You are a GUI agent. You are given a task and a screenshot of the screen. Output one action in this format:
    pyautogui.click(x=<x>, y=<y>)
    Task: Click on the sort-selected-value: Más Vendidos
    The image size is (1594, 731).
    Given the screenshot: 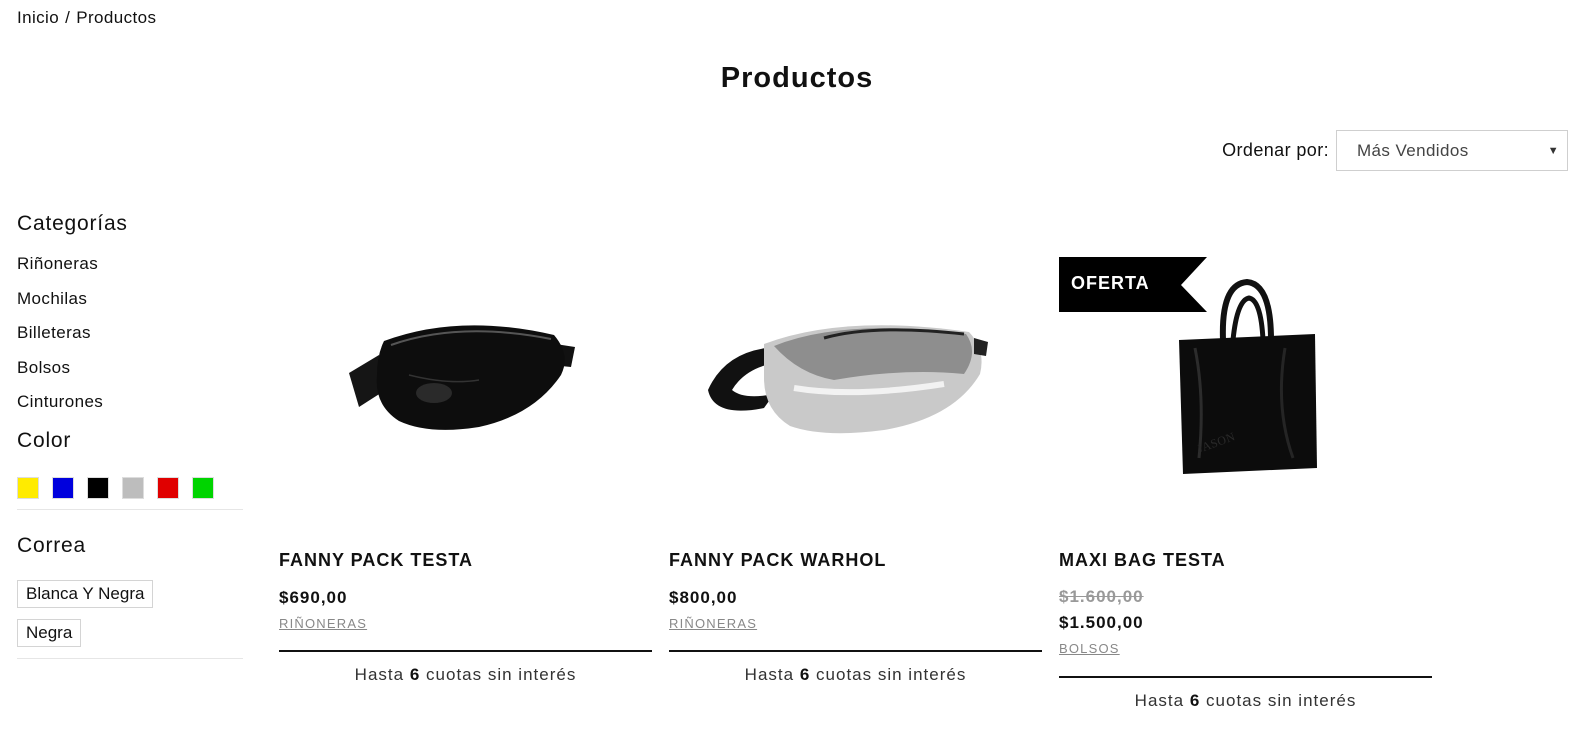 What is the action you would take?
    pyautogui.click(x=1413, y=150)
    